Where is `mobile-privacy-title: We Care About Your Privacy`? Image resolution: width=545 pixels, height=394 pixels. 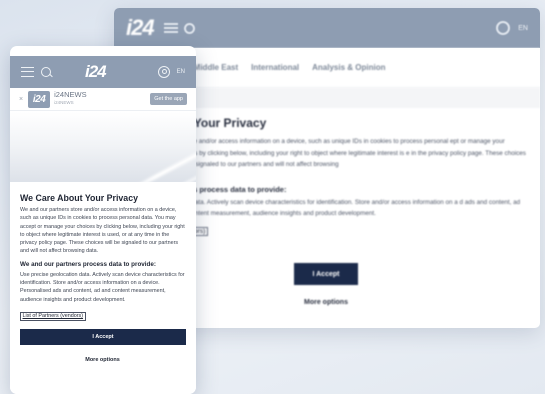 mobile-privacy-title: We Care About Your Privacy is located at coordinates (79, 198).